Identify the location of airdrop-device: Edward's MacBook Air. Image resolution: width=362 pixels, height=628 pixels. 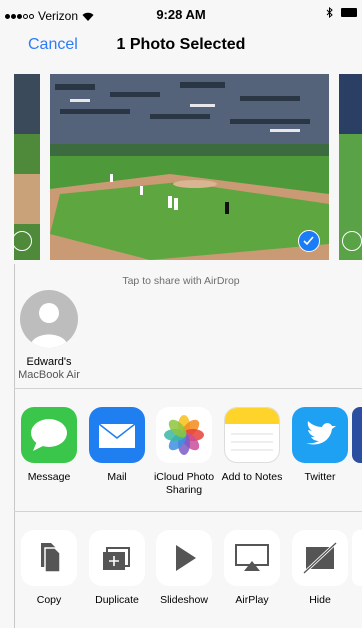
(49, 336).